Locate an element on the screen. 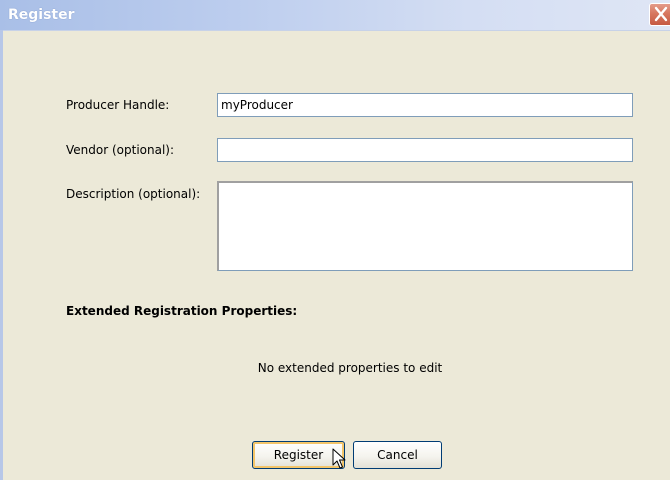  extended-properties-heading: Extended Registration Properties: is located at coordinates (182, 311).